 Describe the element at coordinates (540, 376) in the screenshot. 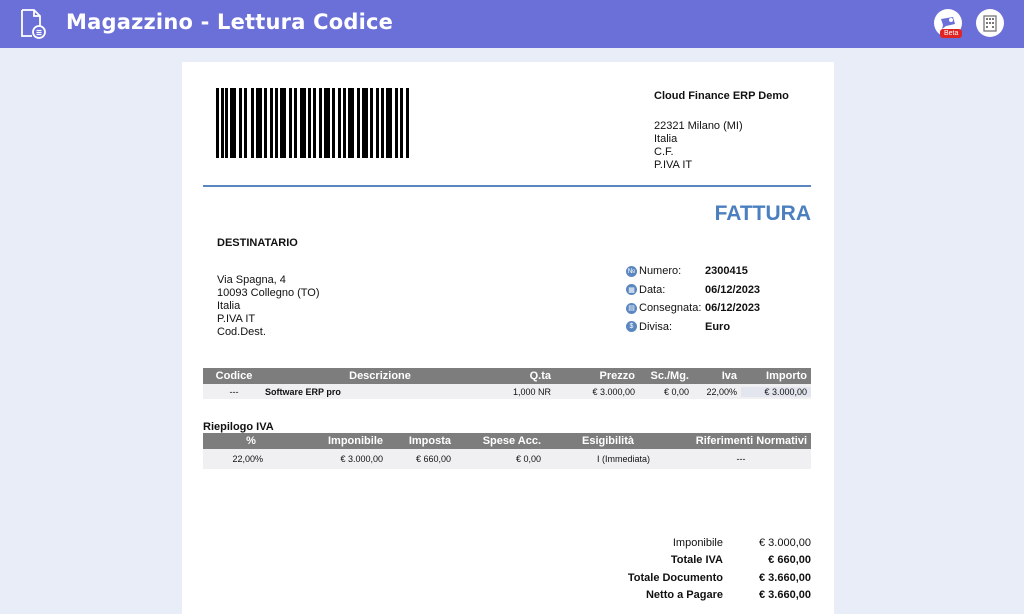

I see `column-header: Q.ta` at that location.